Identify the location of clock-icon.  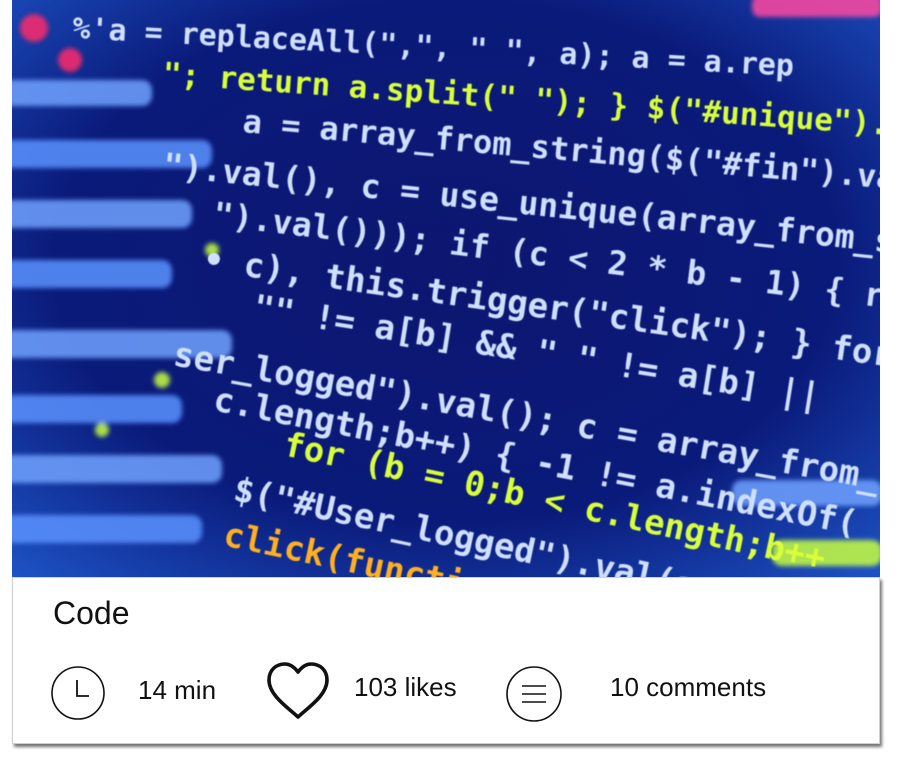
(78, 693).